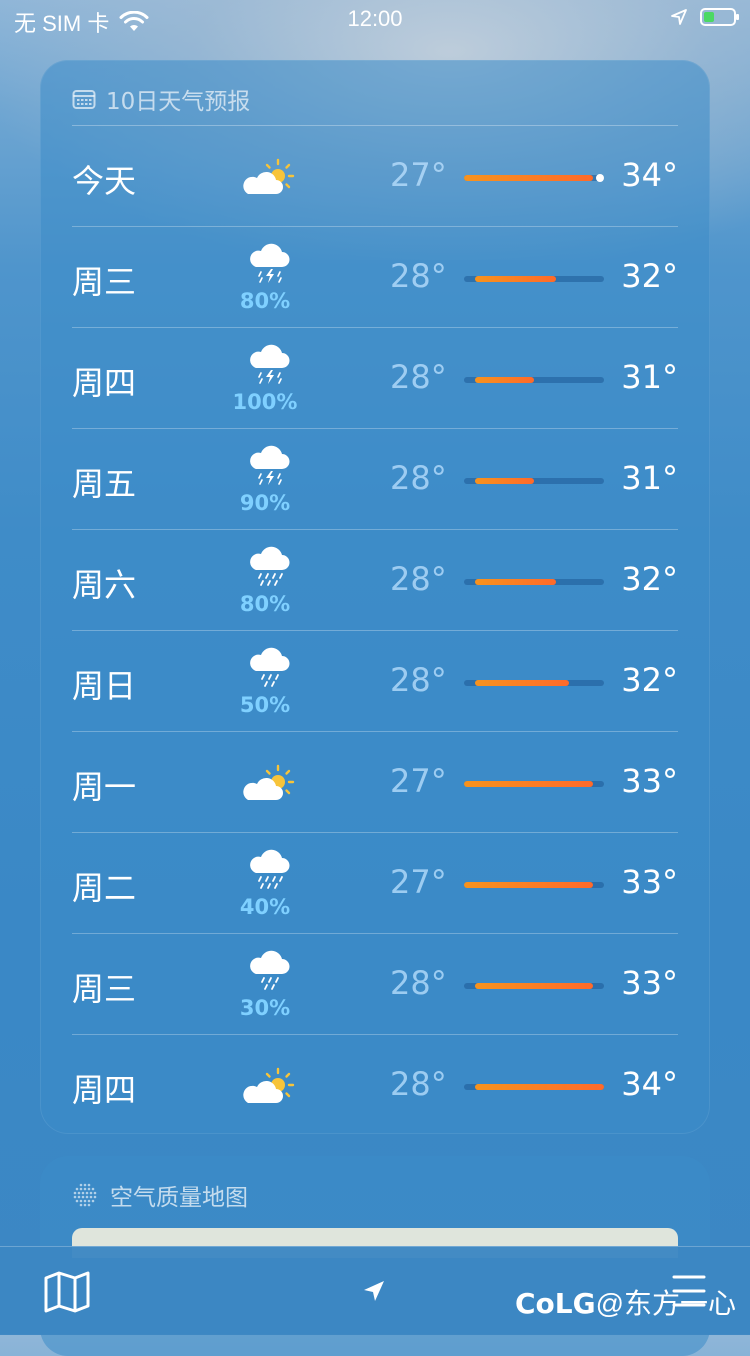 The width and height of the screenshot is (750, 1356). I want to click on forecast-row: 周五 90% 28° 31°, so click(375, 479).